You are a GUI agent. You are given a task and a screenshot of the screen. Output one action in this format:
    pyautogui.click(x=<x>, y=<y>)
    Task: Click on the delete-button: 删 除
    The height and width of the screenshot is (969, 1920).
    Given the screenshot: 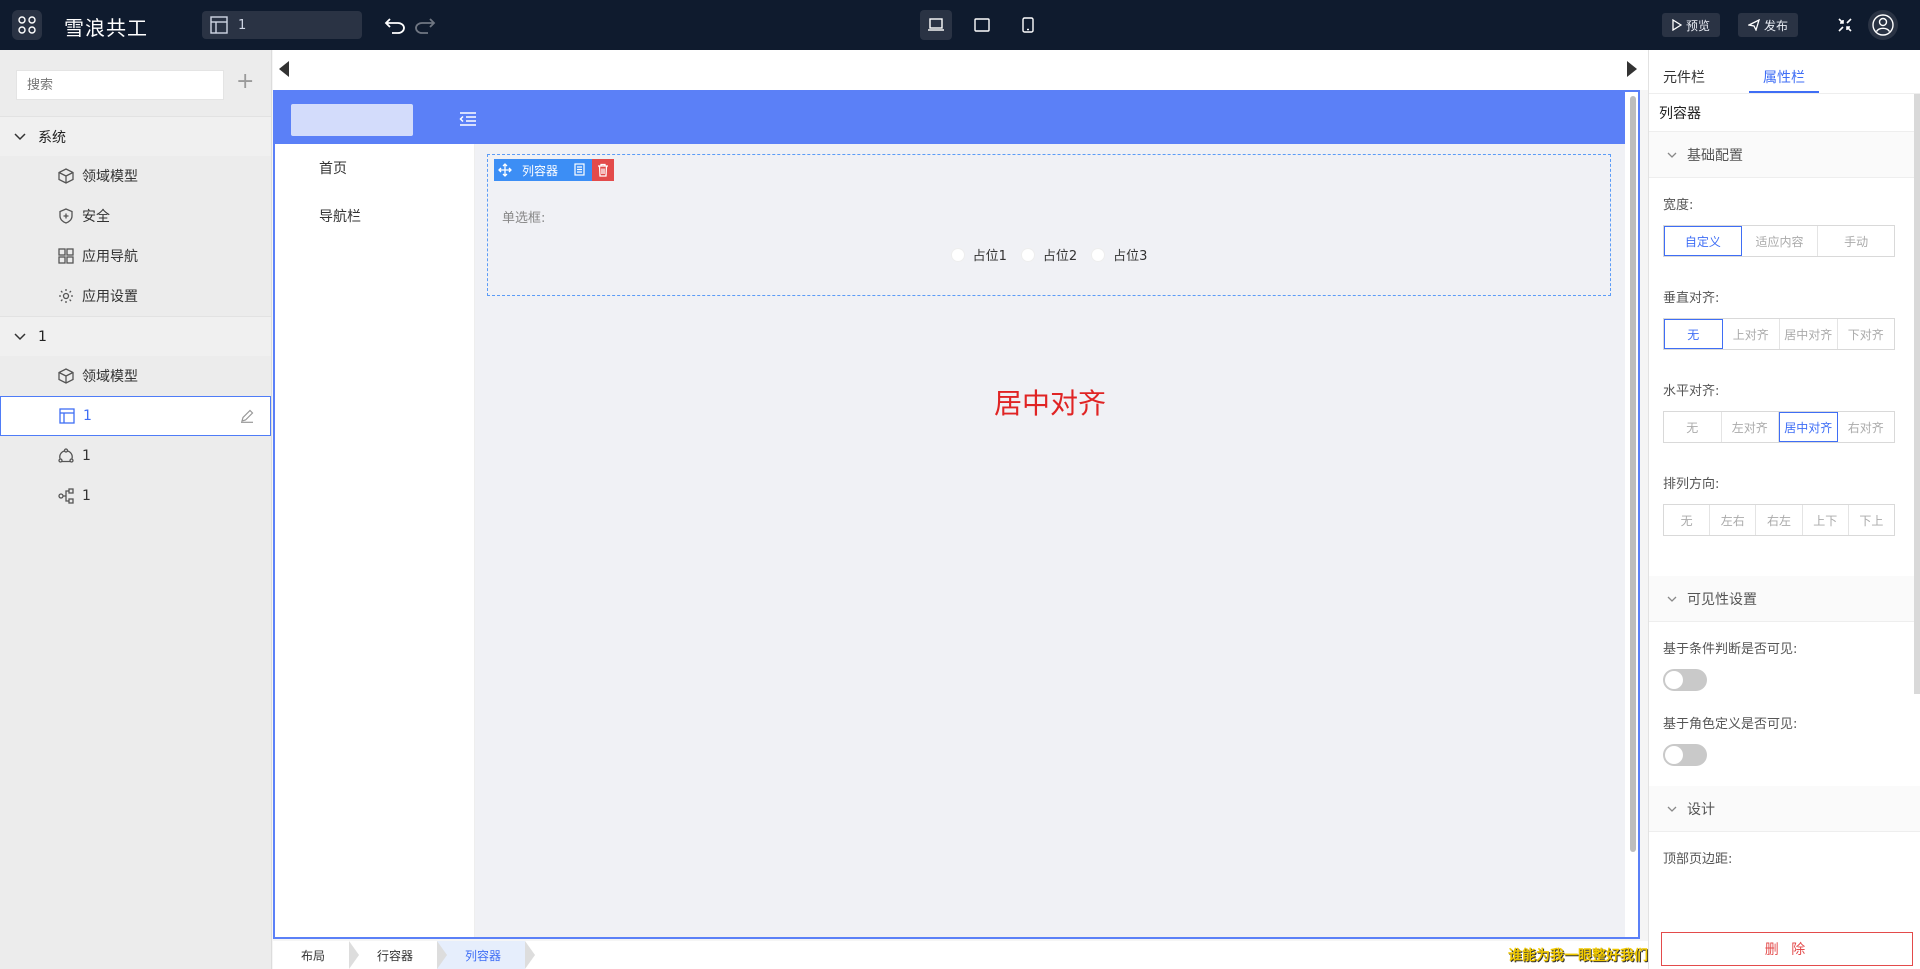 What is the action you would take?
    pyautogui.click(x=1787, y=949)
    